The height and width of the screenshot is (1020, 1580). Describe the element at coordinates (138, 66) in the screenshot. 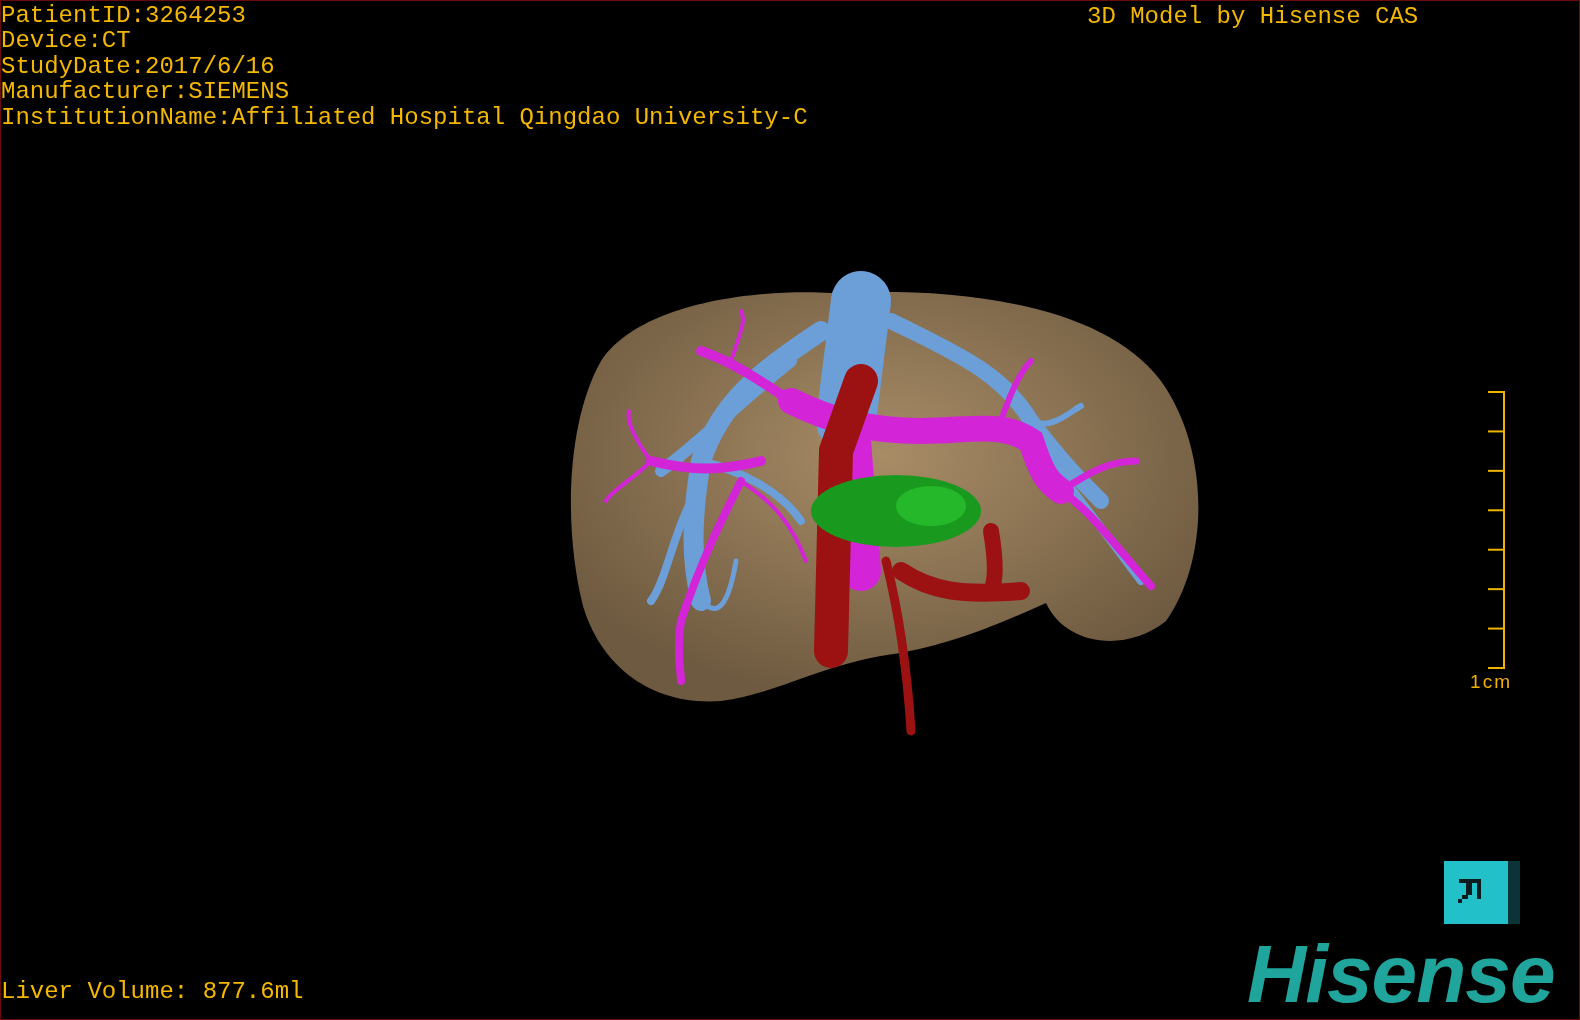

I see `study-info-line: StudyDate:2017/6/16` at that location.